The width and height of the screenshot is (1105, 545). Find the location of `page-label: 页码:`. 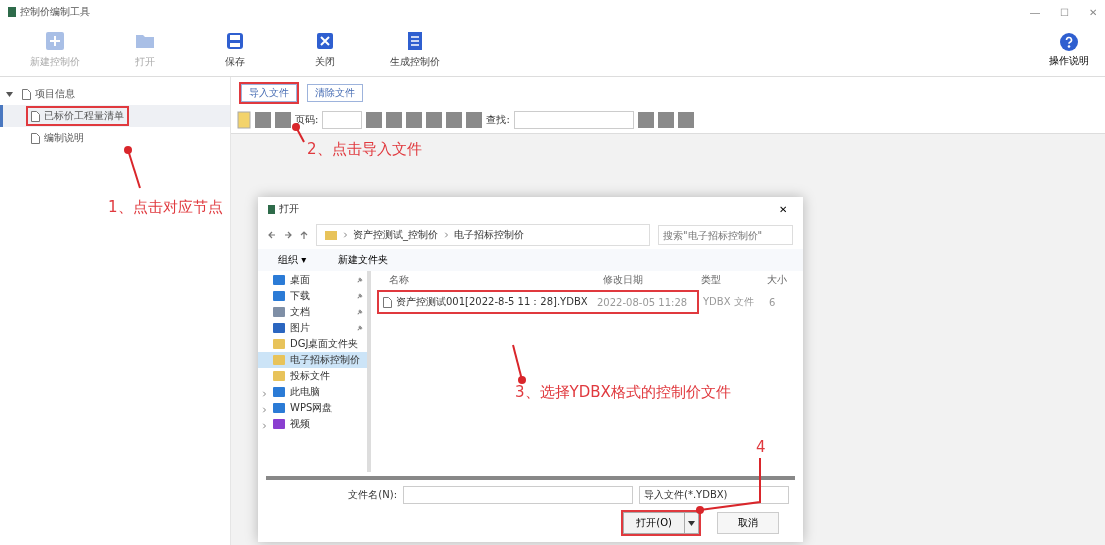

page-label: 页码: is located at coordinates (307, 120).